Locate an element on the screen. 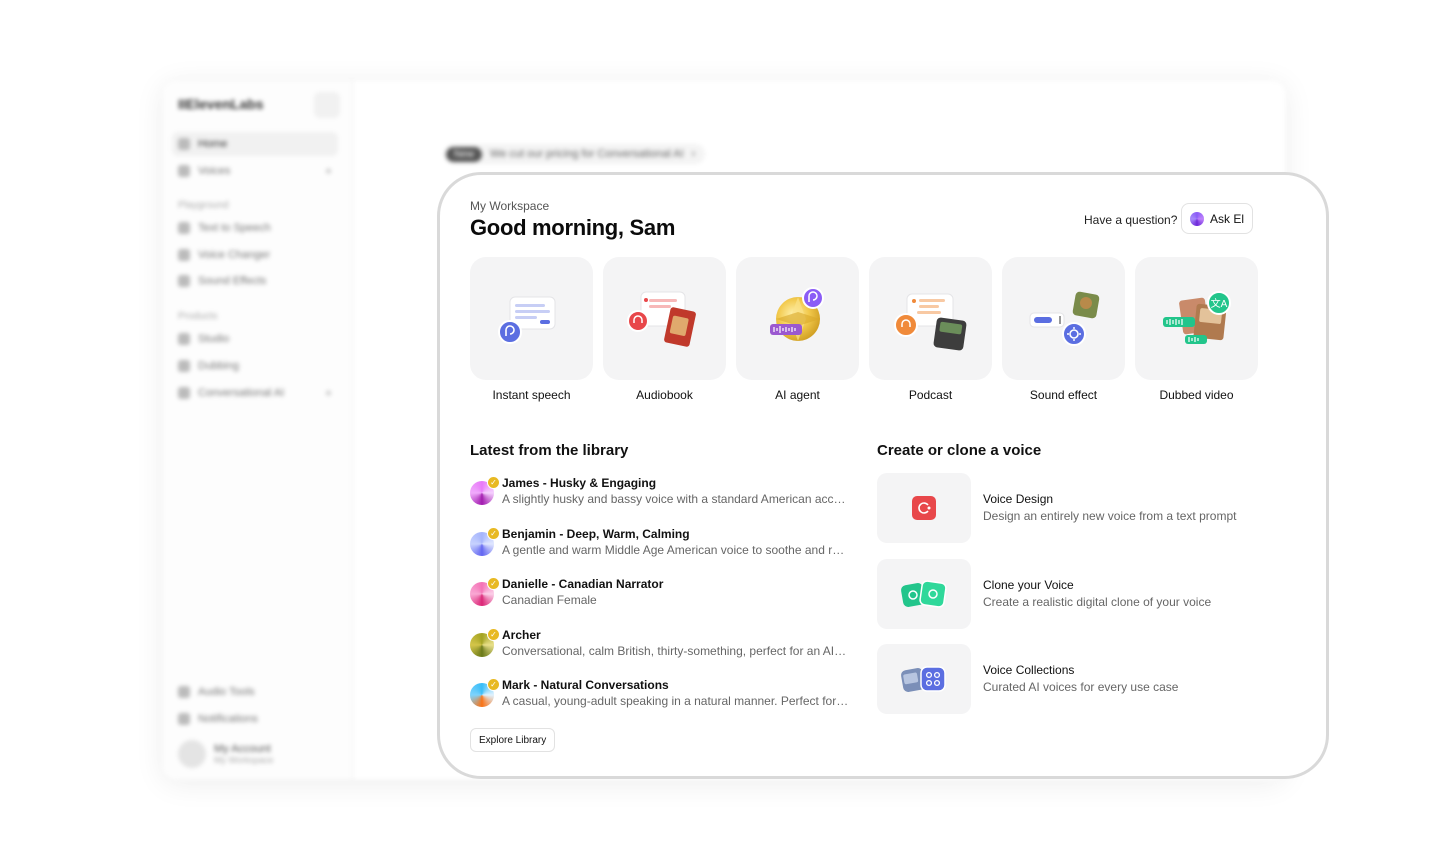  help-prompt: Have a question? is located at coordinates (1131, 220).